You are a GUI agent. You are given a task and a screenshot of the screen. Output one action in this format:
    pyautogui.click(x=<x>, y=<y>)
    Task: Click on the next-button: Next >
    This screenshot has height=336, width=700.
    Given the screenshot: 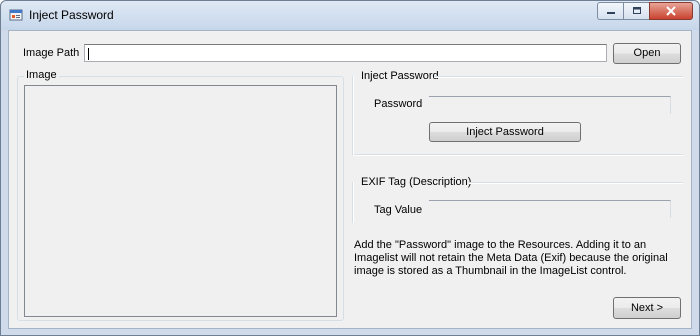 What is the action you would take?
    pyautogui.click(x=647, y=308)
    